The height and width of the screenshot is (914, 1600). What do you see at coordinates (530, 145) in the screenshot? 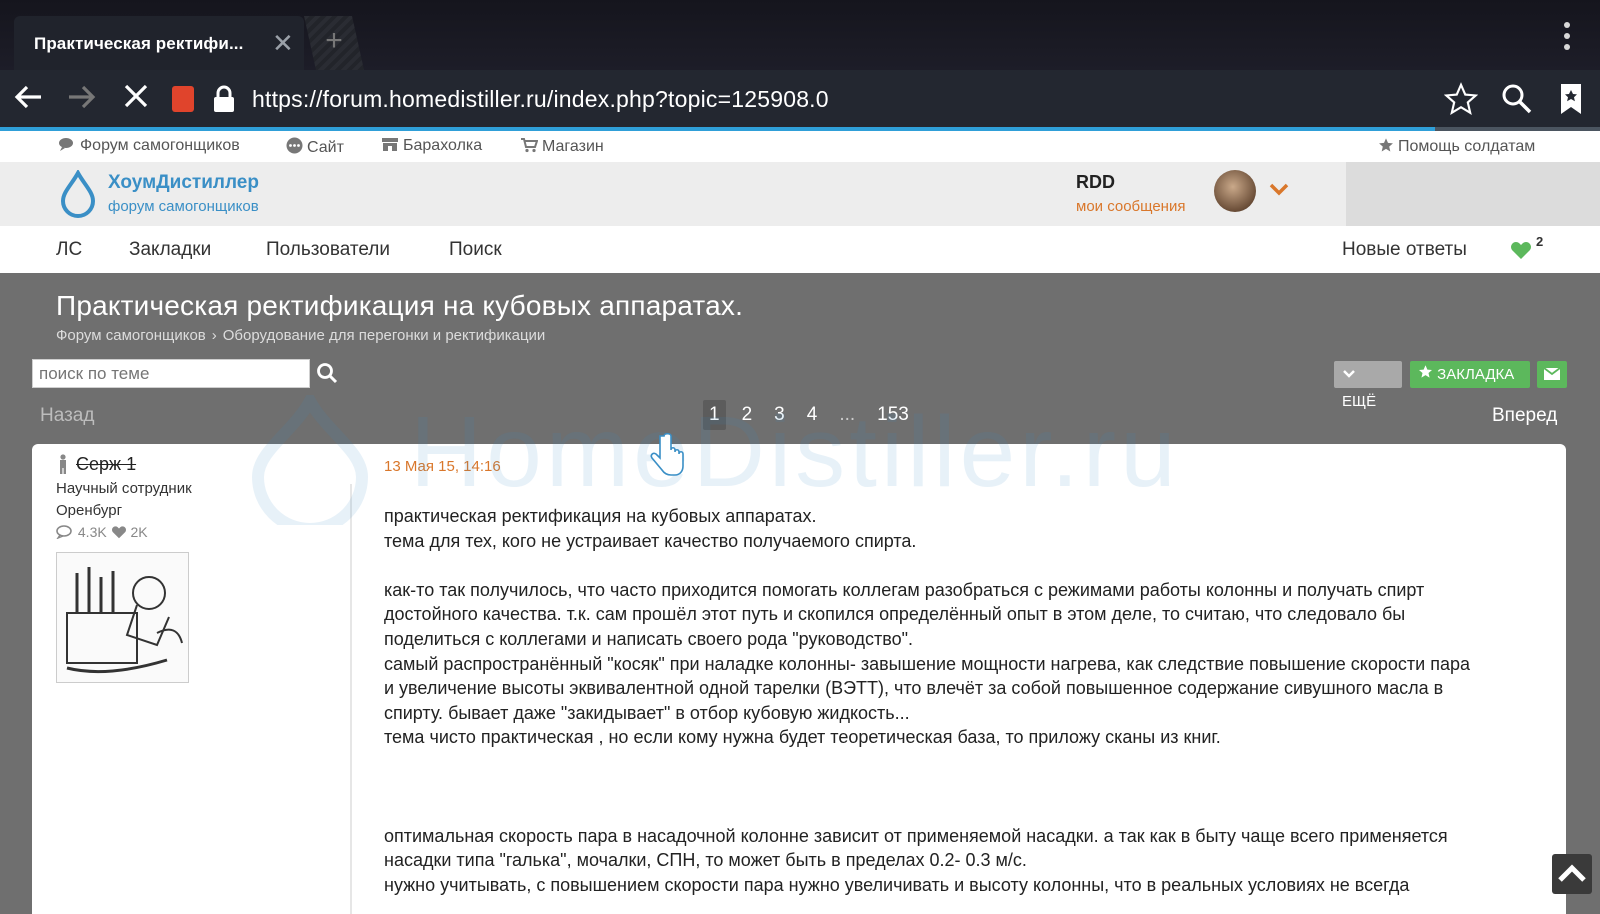
I see `cart-icon` at bounding box center [530, 145].